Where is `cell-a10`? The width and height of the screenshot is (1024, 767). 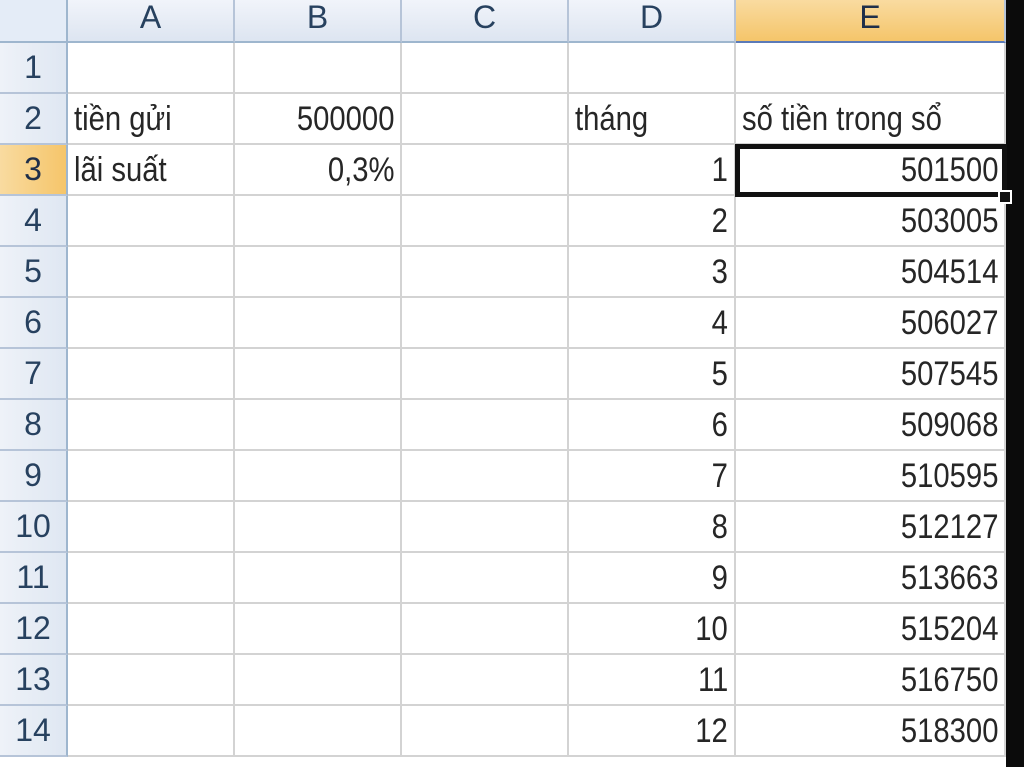 cell-a10 is located at coordinates (151, 527).